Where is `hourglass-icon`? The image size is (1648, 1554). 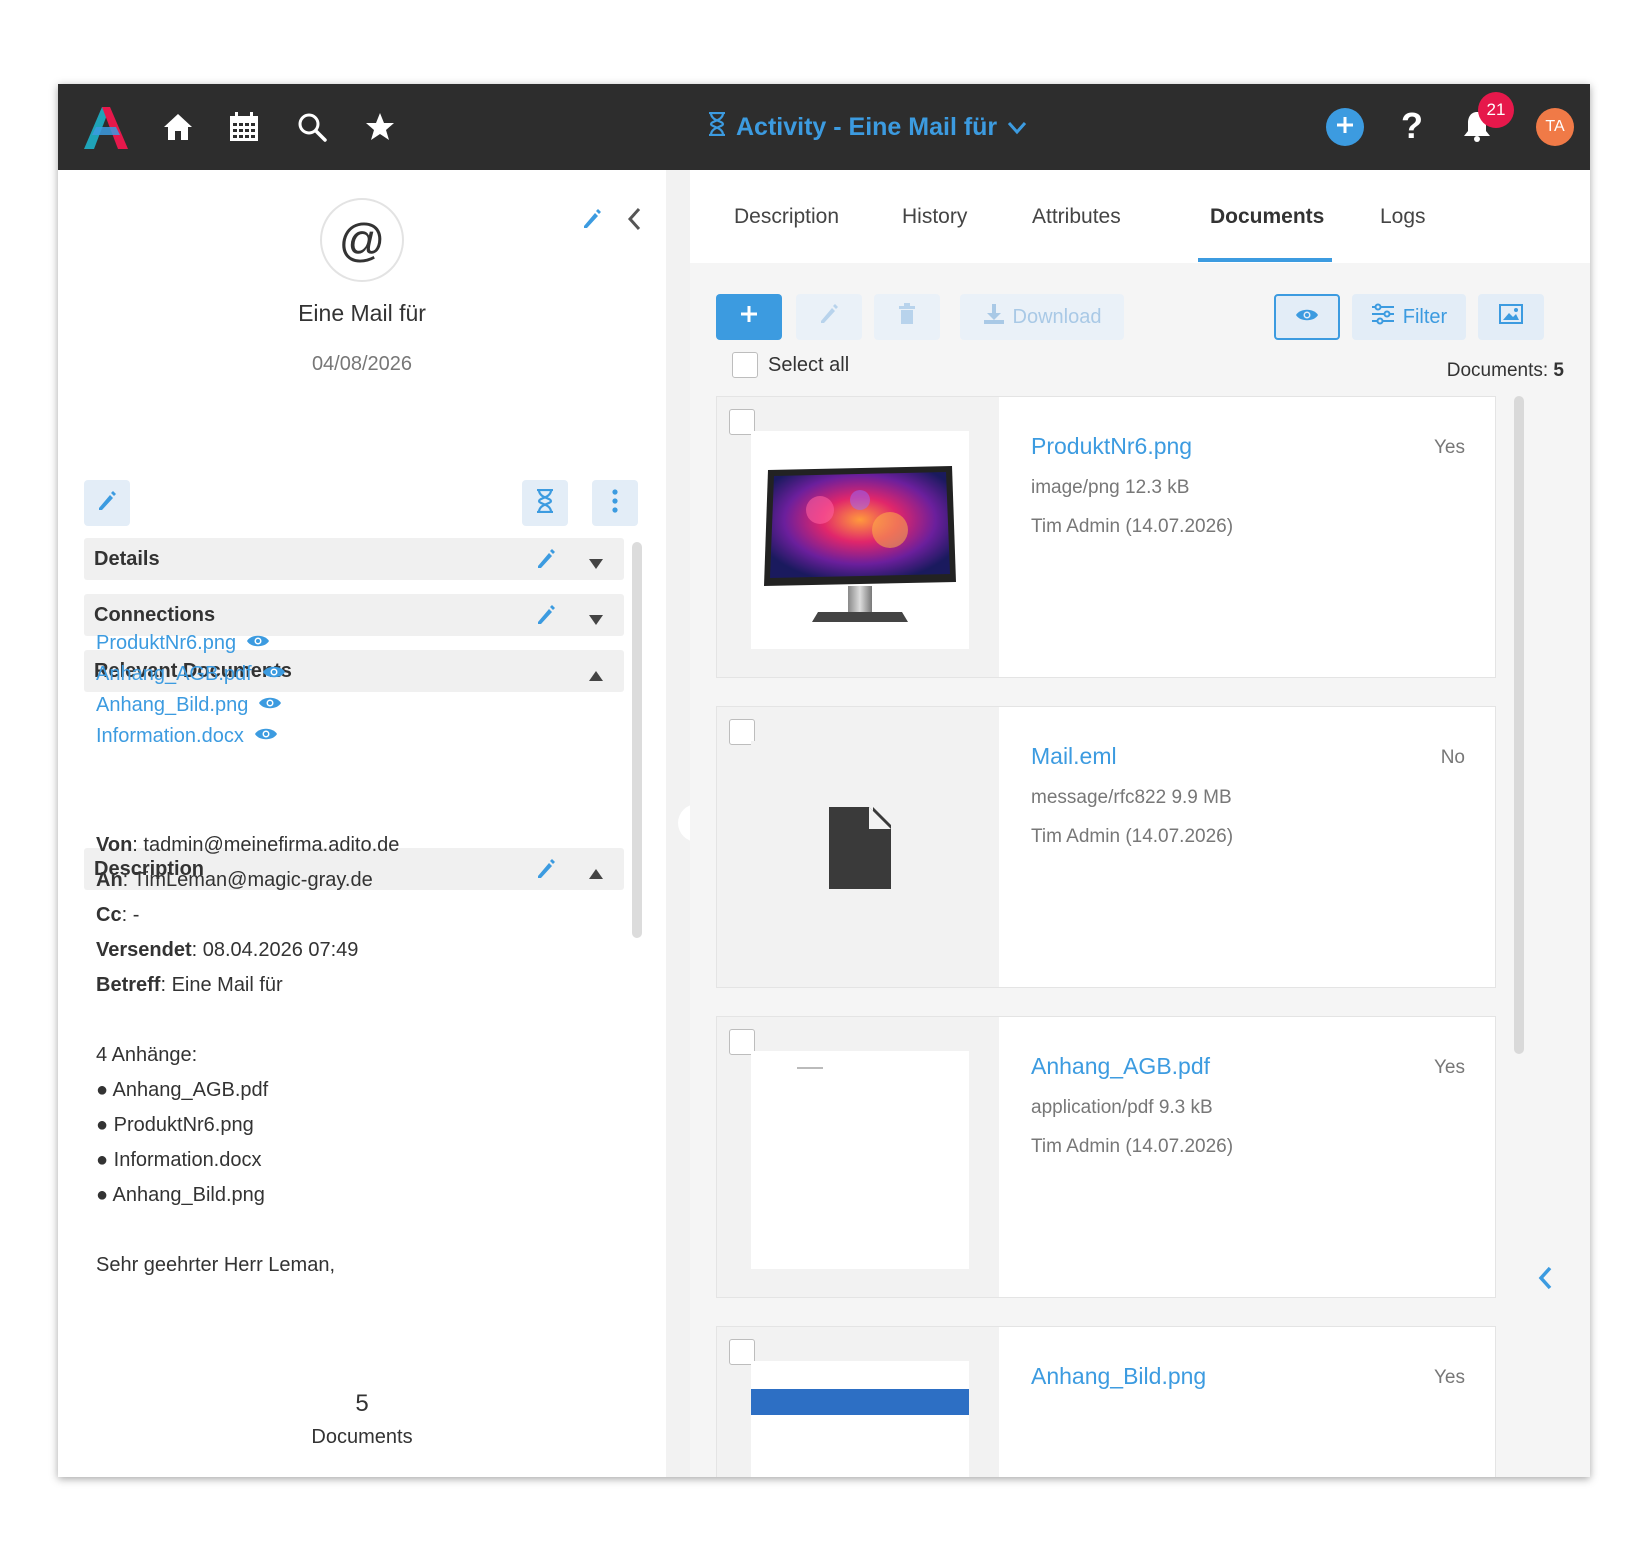
hourglass-icon is located at coordinates (545, 503).